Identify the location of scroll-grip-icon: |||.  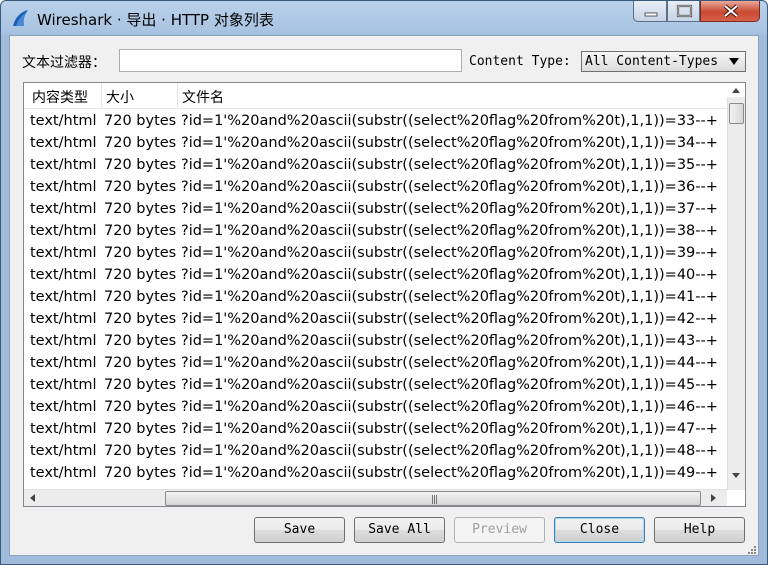
(434, 500).